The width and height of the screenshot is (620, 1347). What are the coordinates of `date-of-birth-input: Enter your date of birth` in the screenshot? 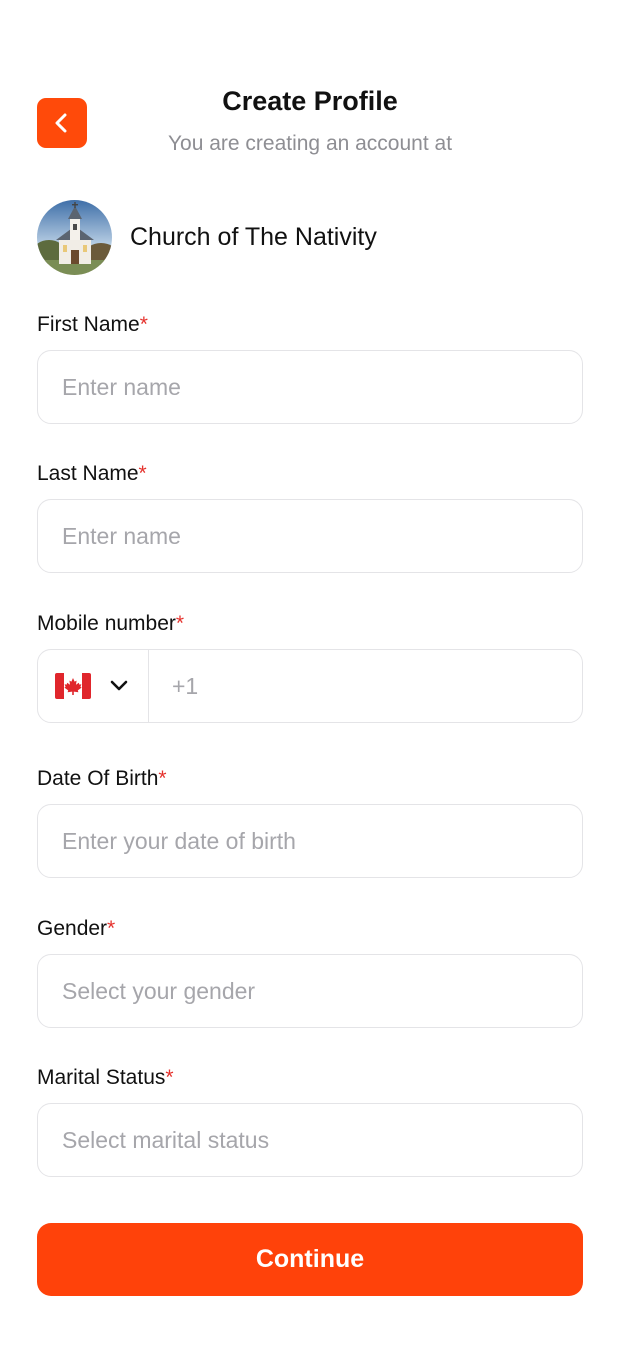 It's located at (310, 841).